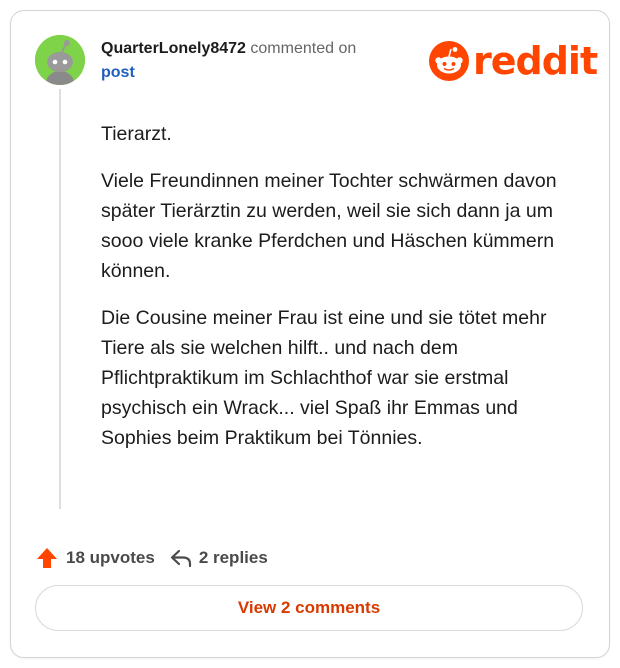 The height and width of the screenshot is (668, 620). Describe the element at coordinates (47, 558) in the screenshot. I see `upvote-arrow-icon` at that location.